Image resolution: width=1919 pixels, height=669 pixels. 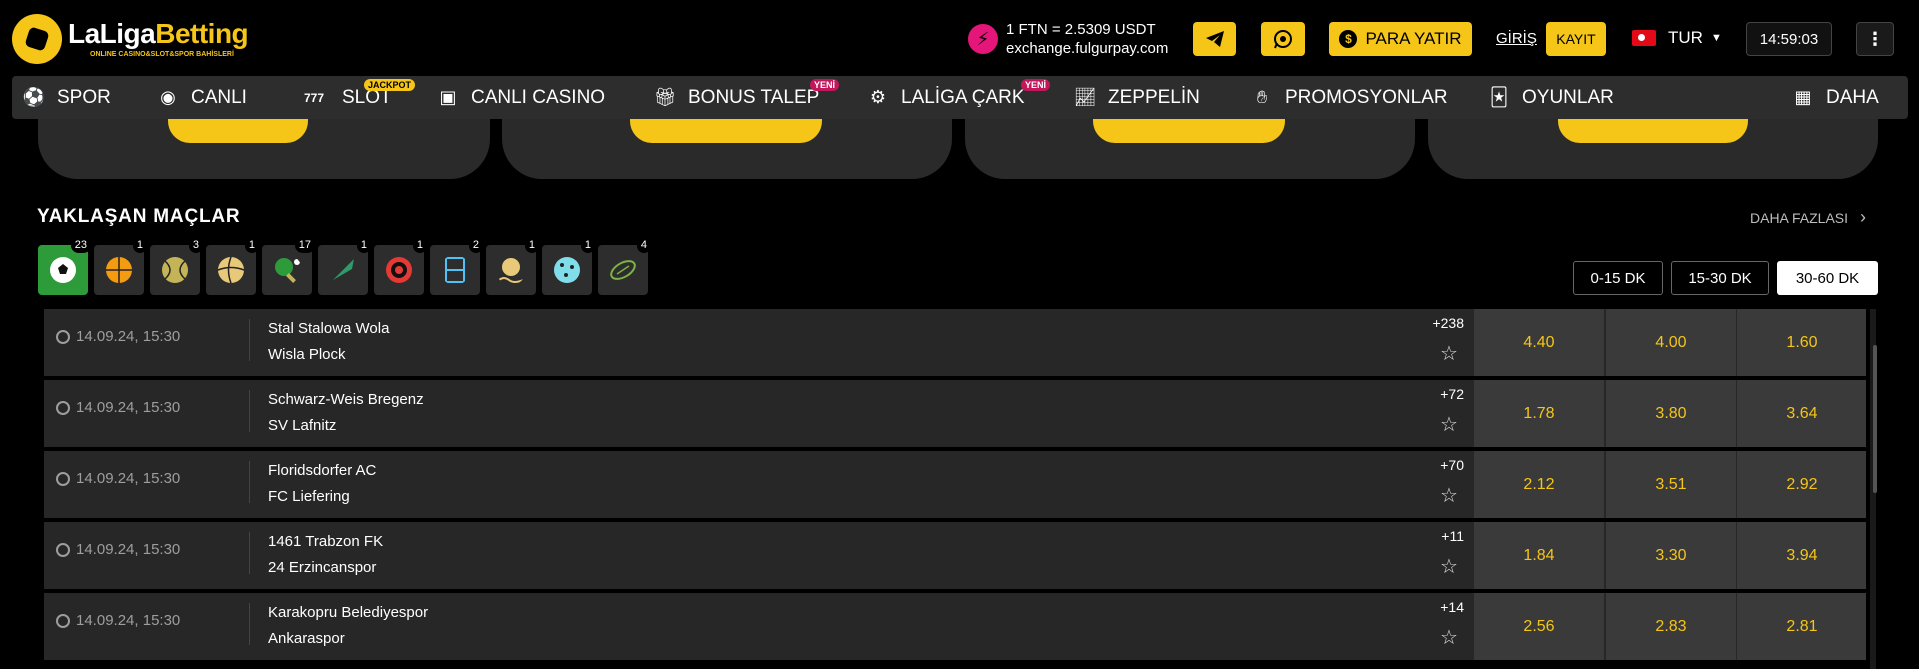 What do you see at coordinates (1789, 39) in the screenshot?
I see `clock: 14:59:03` at bounding box center [1789, 39].